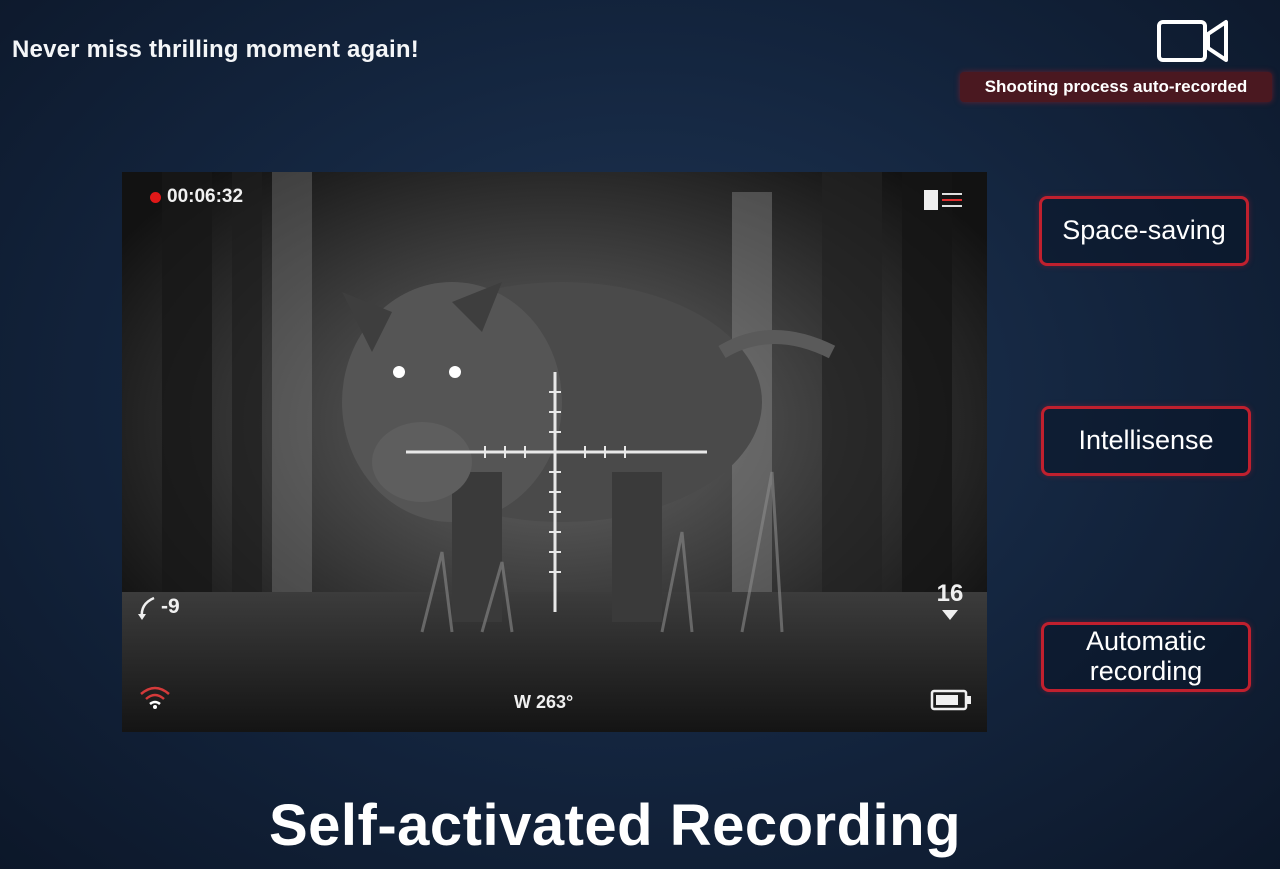 The width and height of the screenshot is (1280, 869). Describe the element at coordinates (615, 825) in the screenshot. I see `page-title: Self-activated Recording` at that location.